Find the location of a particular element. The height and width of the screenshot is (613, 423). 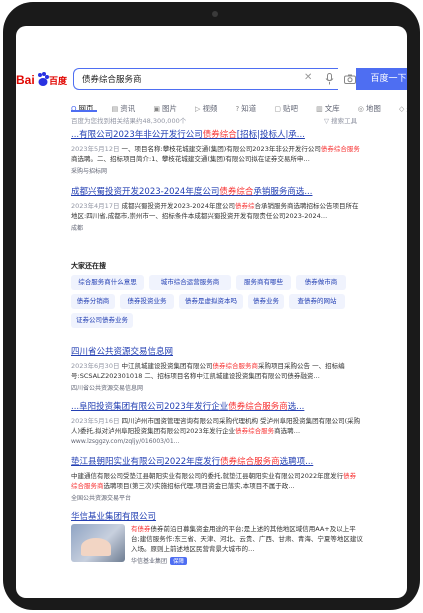

map-icon: ◎ is located at coordinates (360, 109).